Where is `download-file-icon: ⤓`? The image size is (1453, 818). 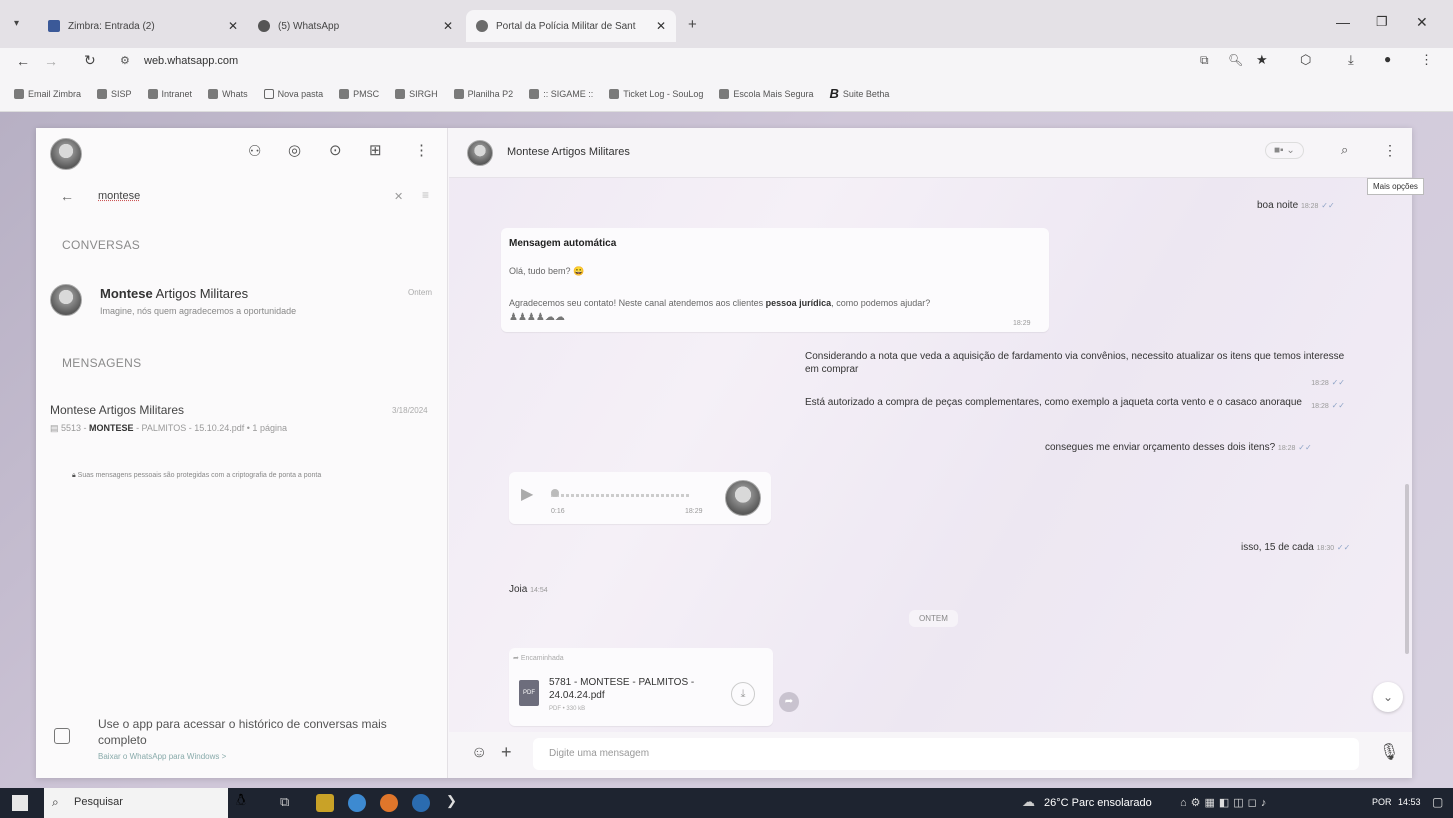 download-file-icon: ⤓ is located at coordinates (743, 694).